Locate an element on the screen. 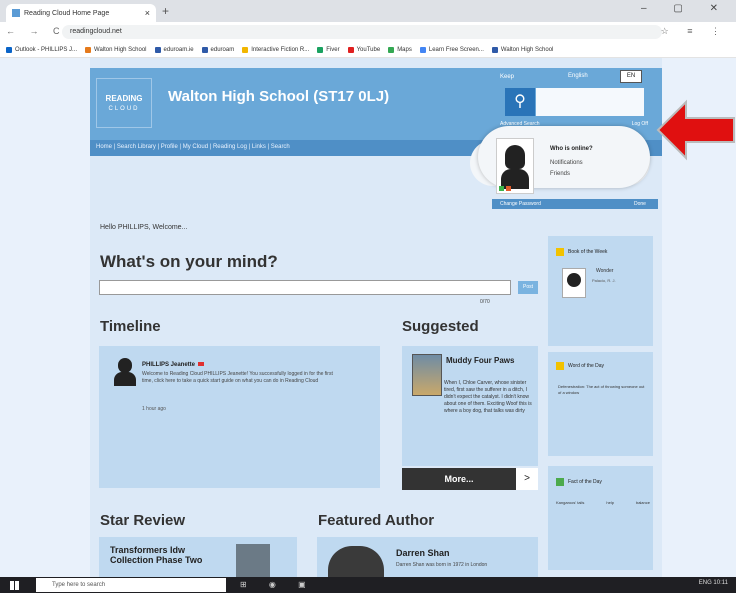 The width and height of the screenshot is (736, 593). fact-icon is located at coordinates (560, 482).